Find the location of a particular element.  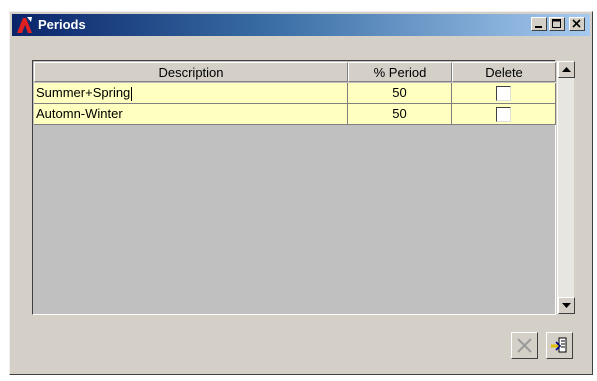

app-logo-icon is located at coordinates (24, 25).